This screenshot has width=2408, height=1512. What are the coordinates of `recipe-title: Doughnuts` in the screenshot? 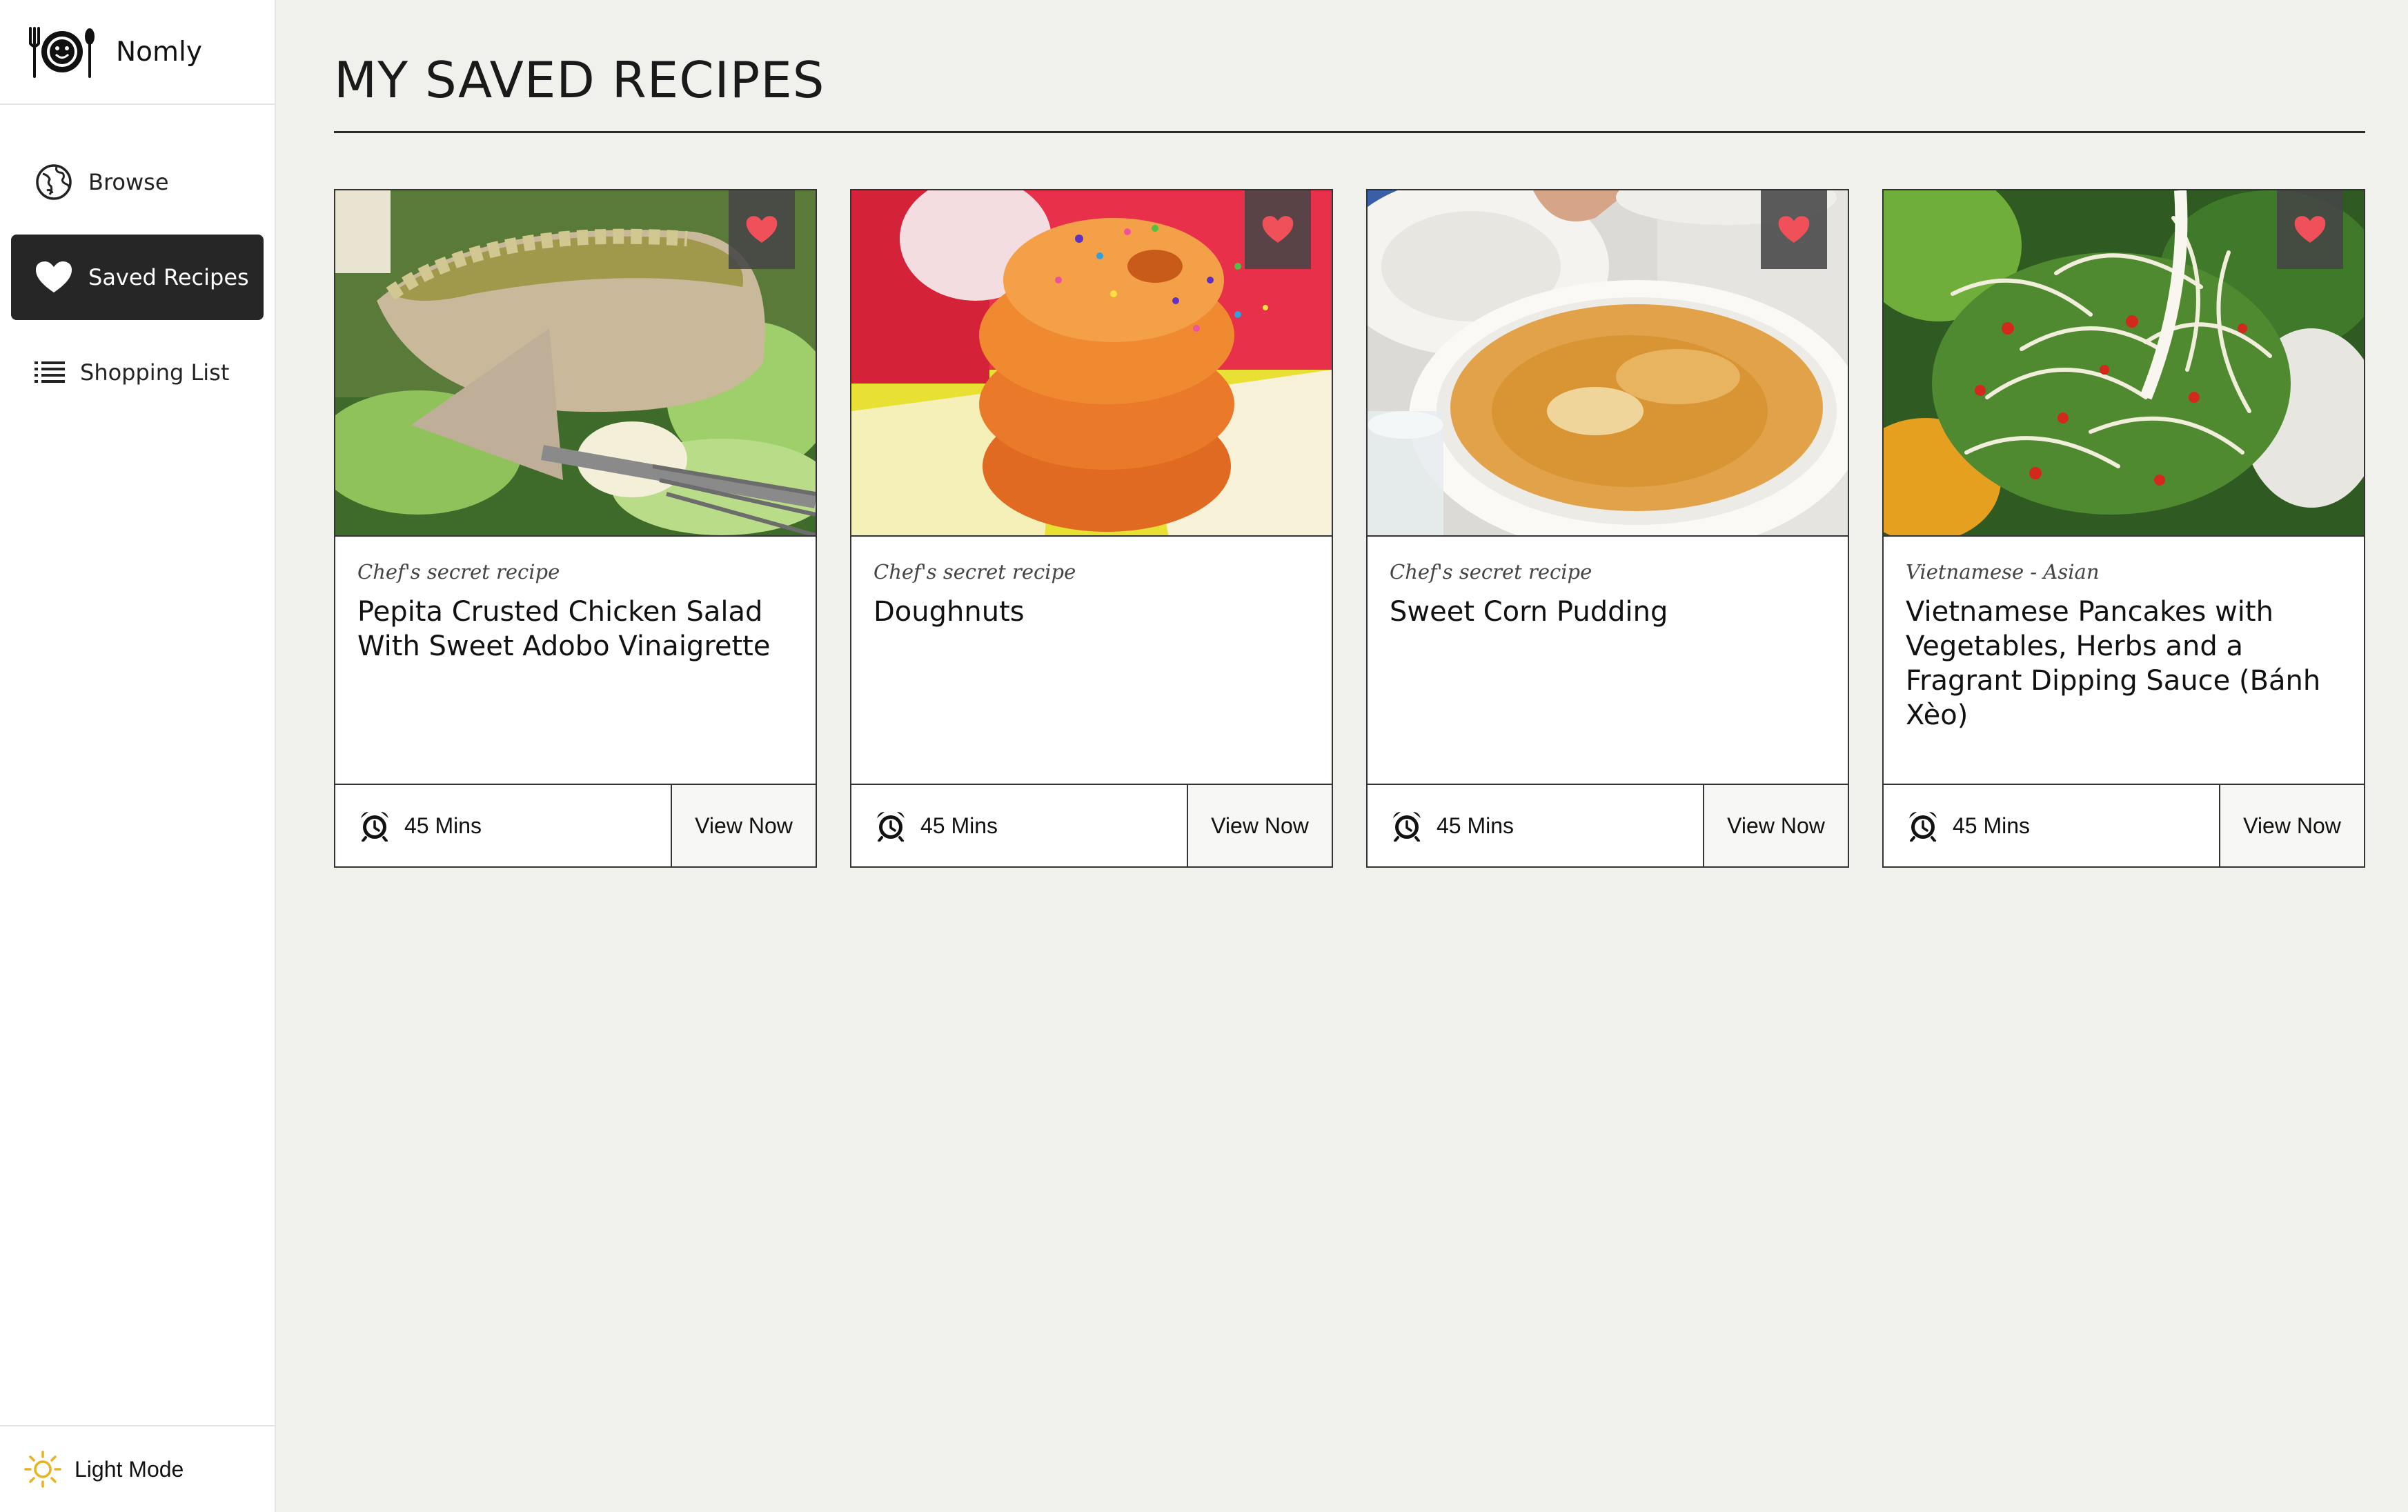 It's located at (1092, 612).